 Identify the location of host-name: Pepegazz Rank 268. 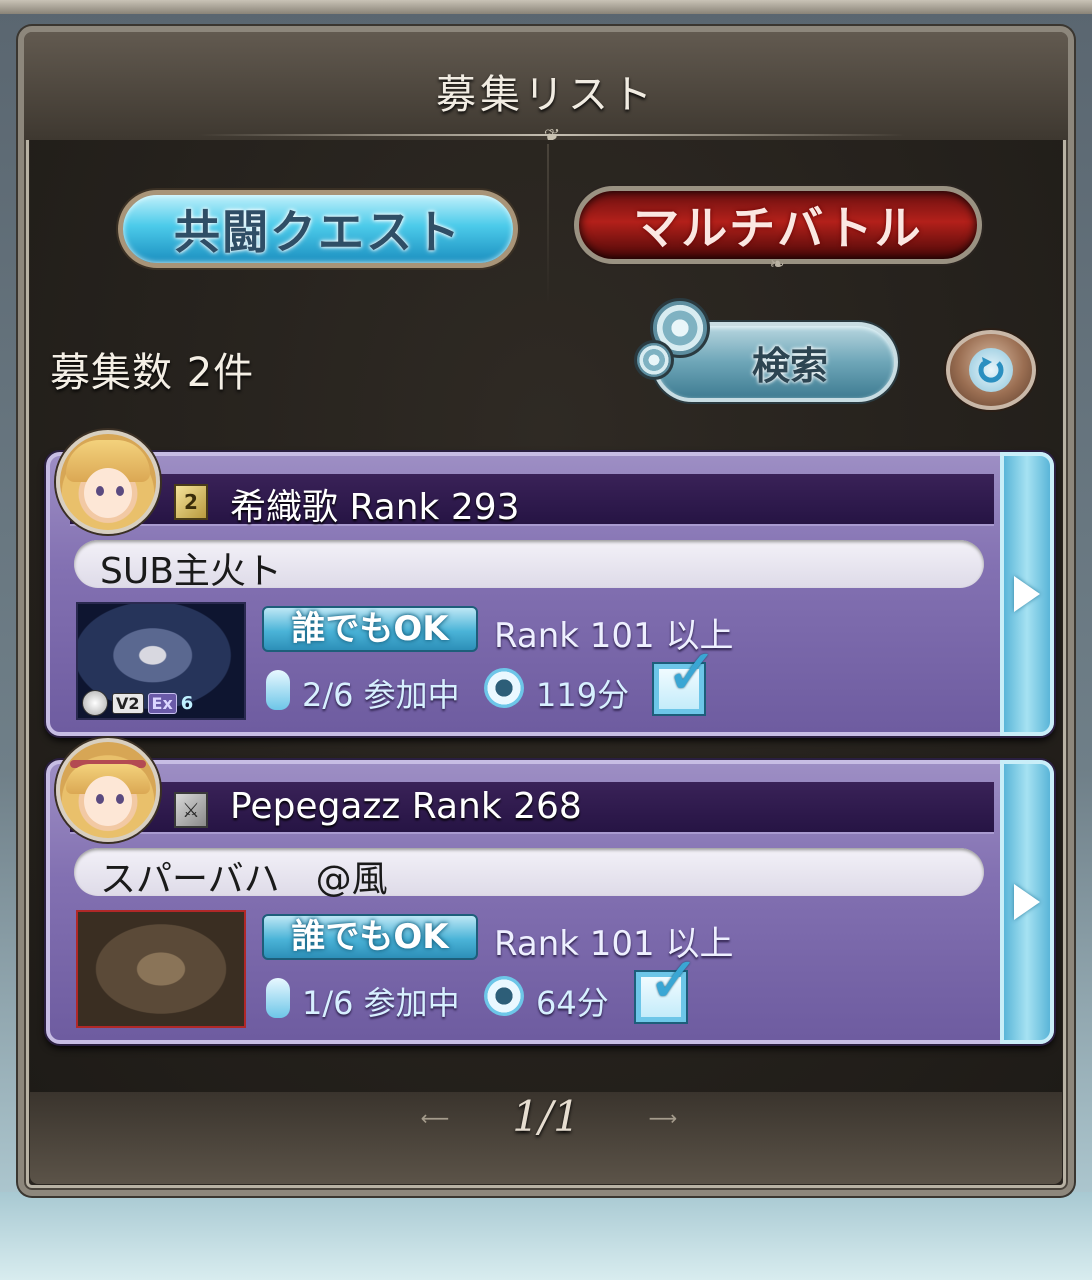
(406, 806).